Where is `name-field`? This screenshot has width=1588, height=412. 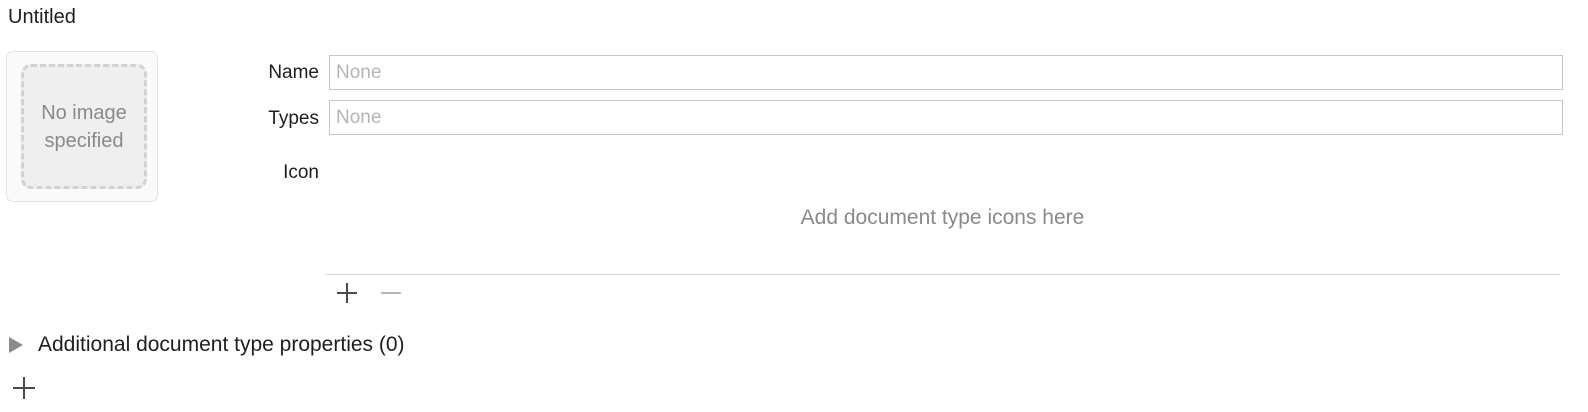
name-field is located at coordinates (946, 72).